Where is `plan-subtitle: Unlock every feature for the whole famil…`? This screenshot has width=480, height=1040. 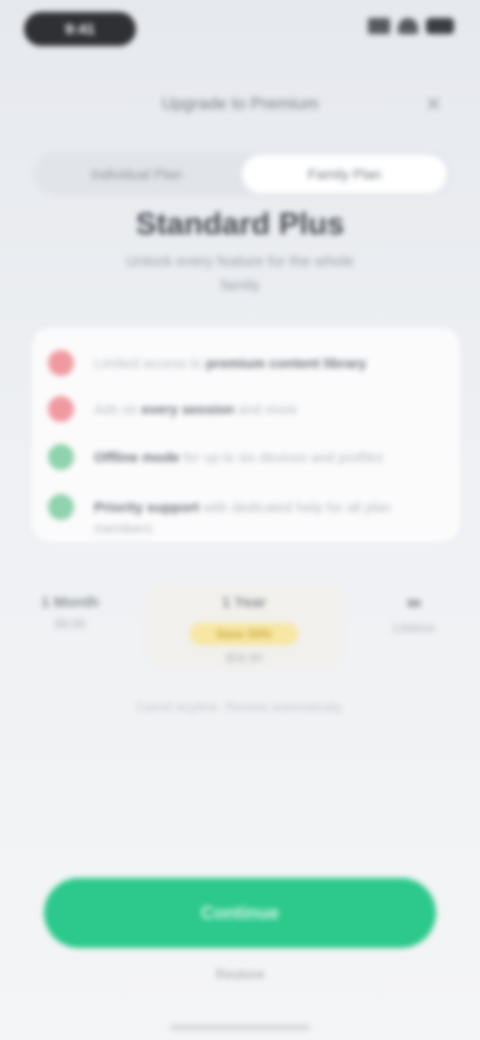
plan-subtitle: Unlock every feature for the whole famil… is located at coordinates (240, 273).